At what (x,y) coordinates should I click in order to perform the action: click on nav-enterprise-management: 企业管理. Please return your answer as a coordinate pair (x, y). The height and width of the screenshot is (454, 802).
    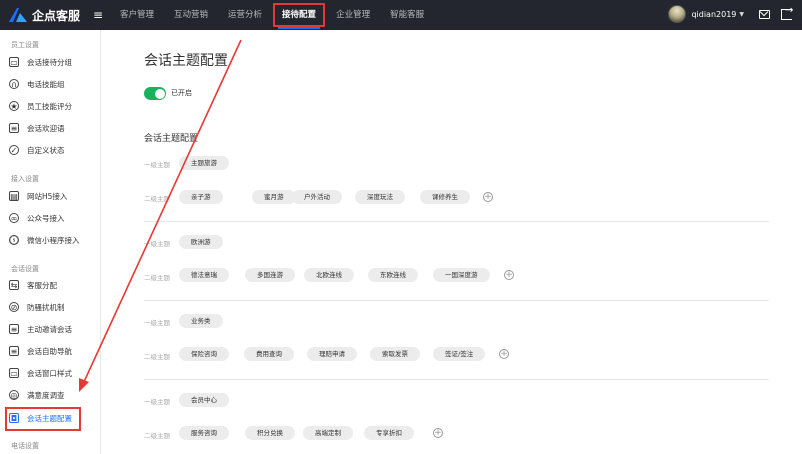
    Looking at the image, I should click on (353, 15).